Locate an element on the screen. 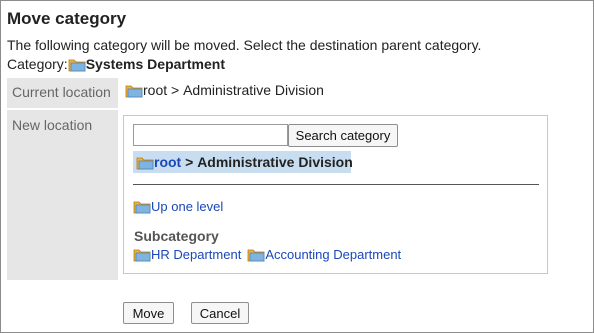 The height and width of the screenshot is (333, 594). subcategory-list: HR Department Accounting Department is located at coordinates (270, 254).